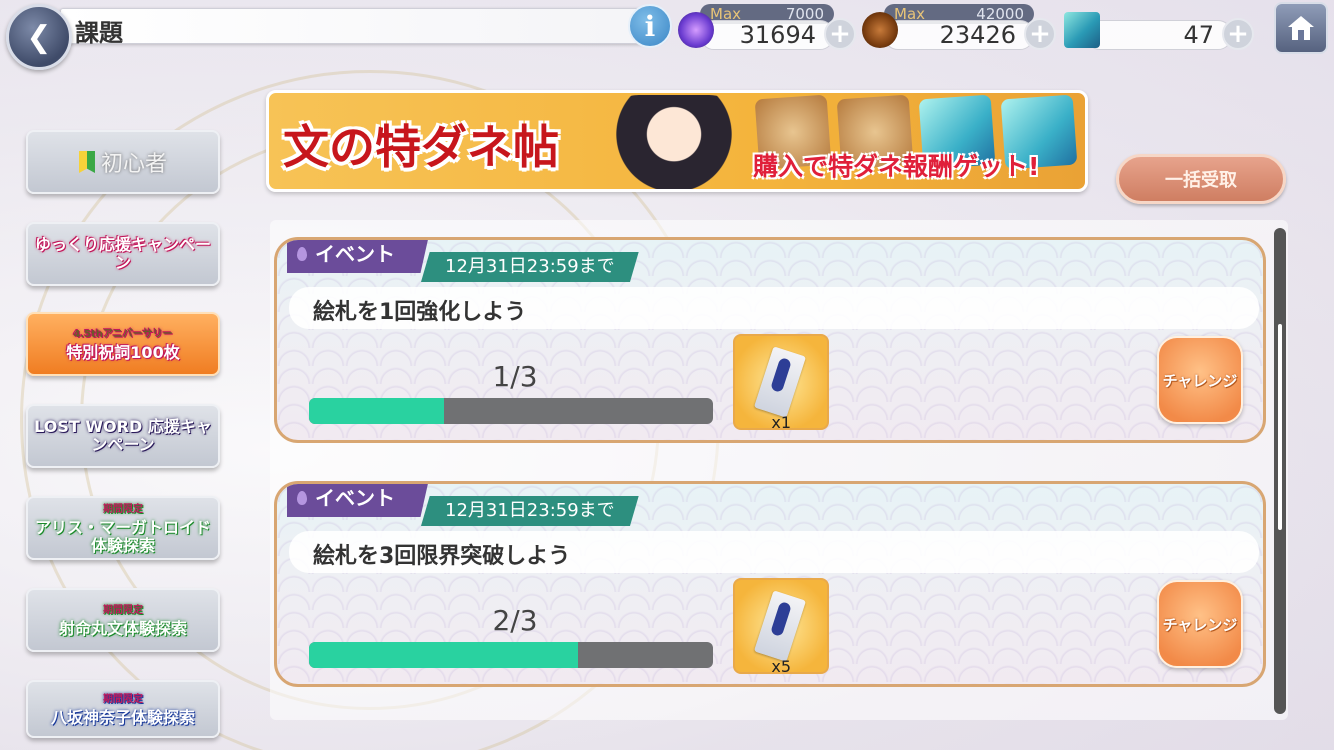  I want to click on sidebar-item-label: ゆっくり応援キャンペーン, so click(122, 253).